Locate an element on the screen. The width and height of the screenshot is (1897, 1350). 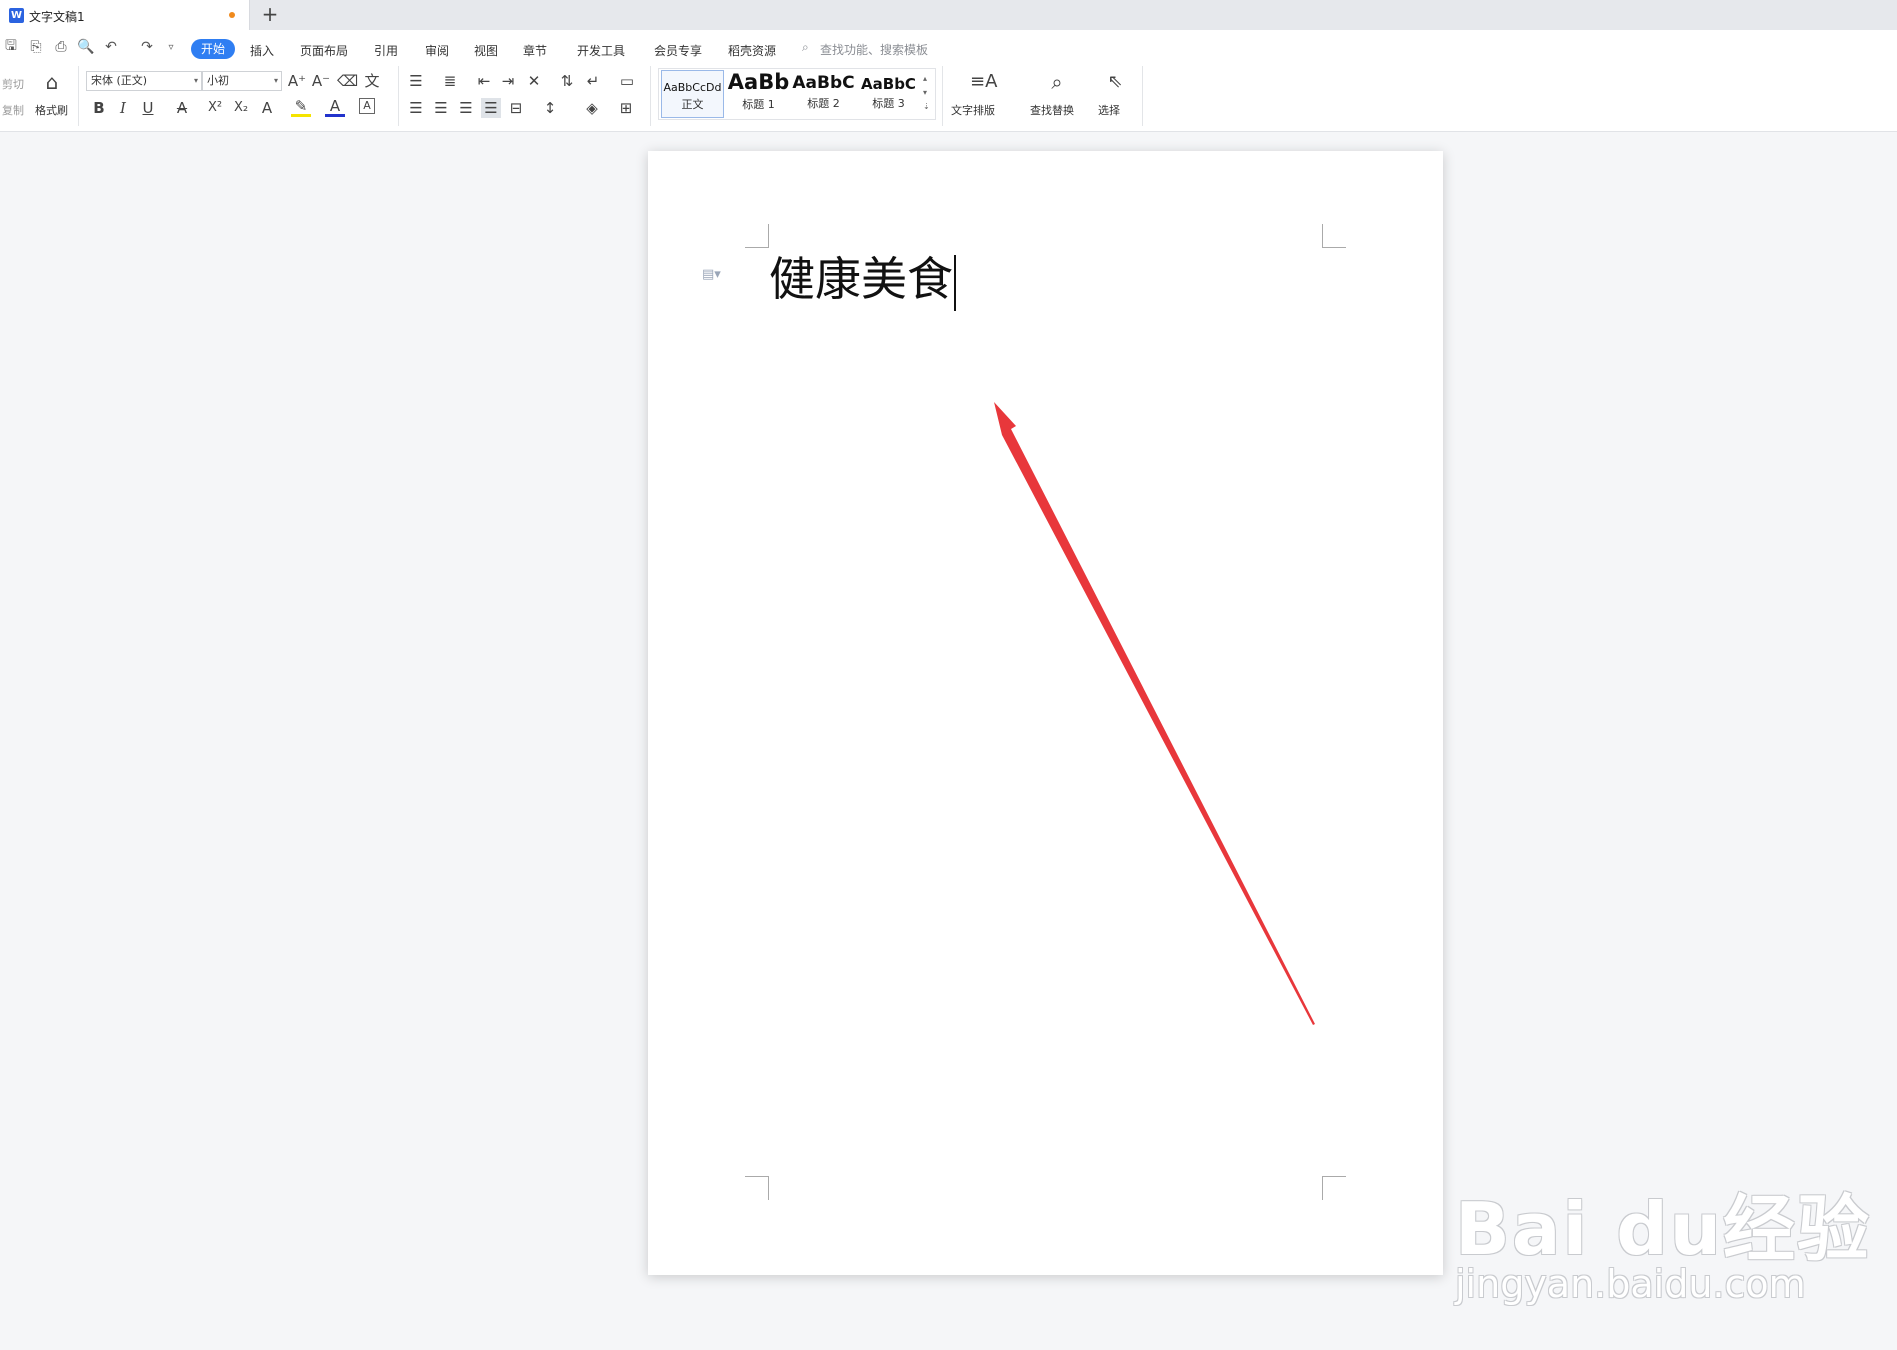
annotation-arrow is located at coordinates (1154, 713).